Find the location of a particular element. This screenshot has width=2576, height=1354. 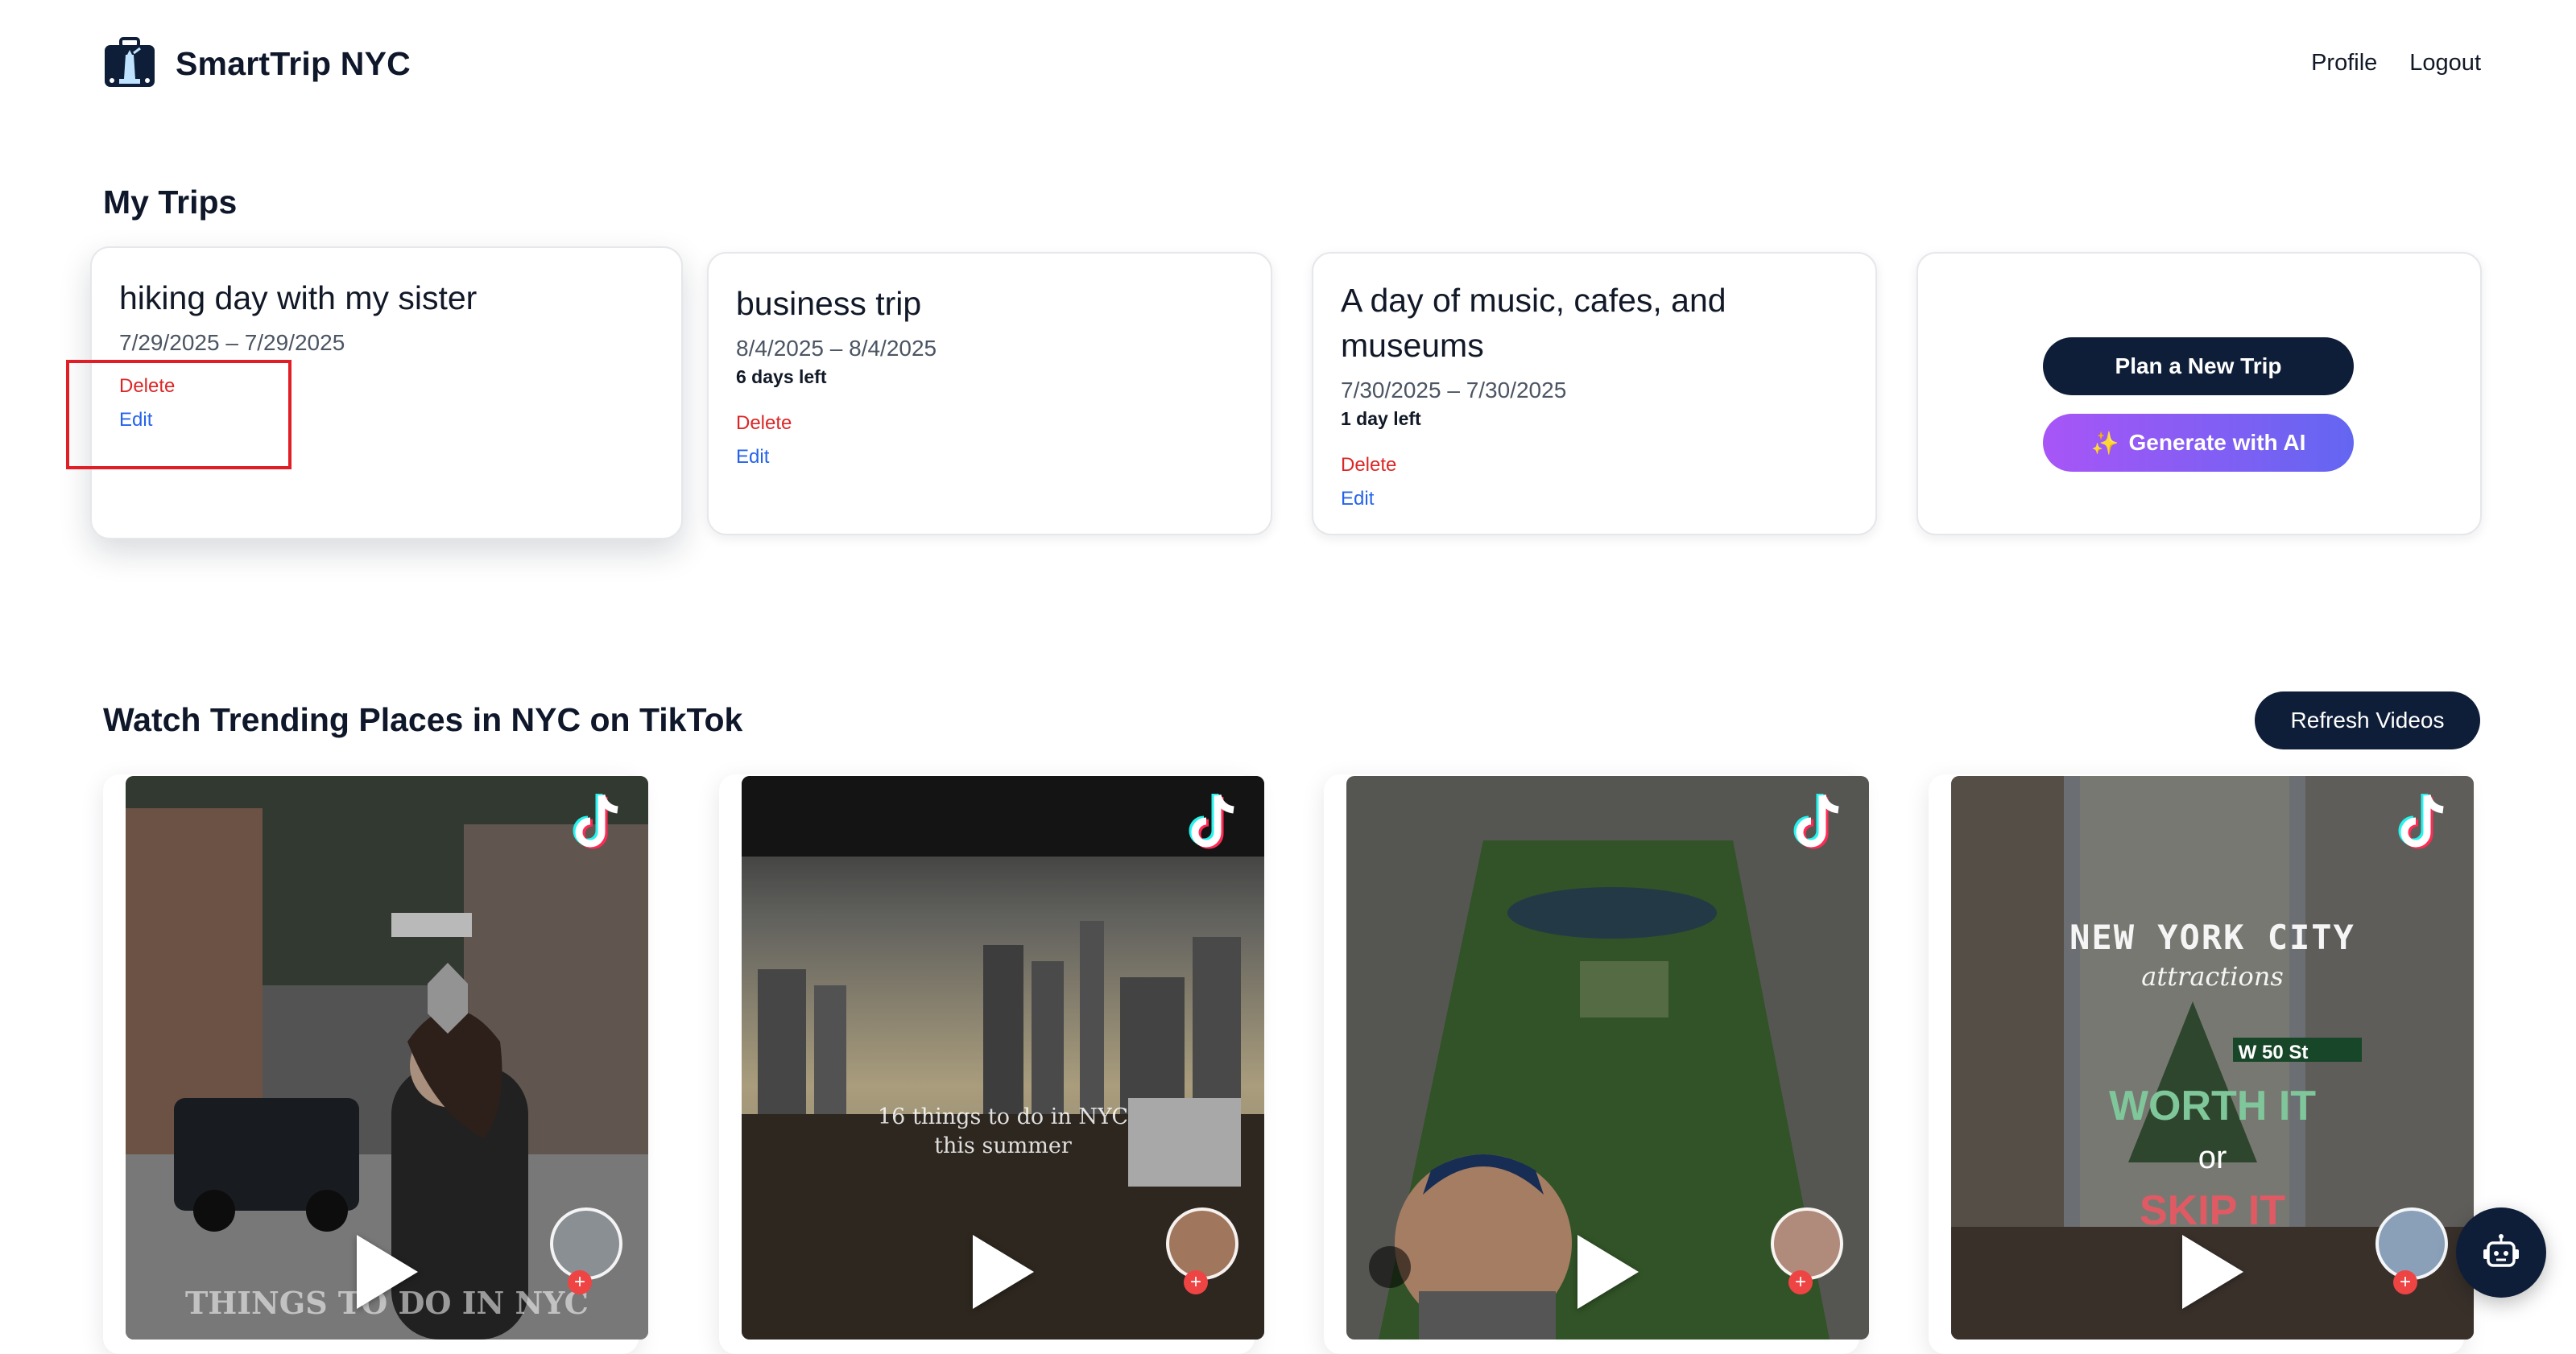

plan-new-trip-button: Plan a New Trip is located at coordinates (2198, 366).